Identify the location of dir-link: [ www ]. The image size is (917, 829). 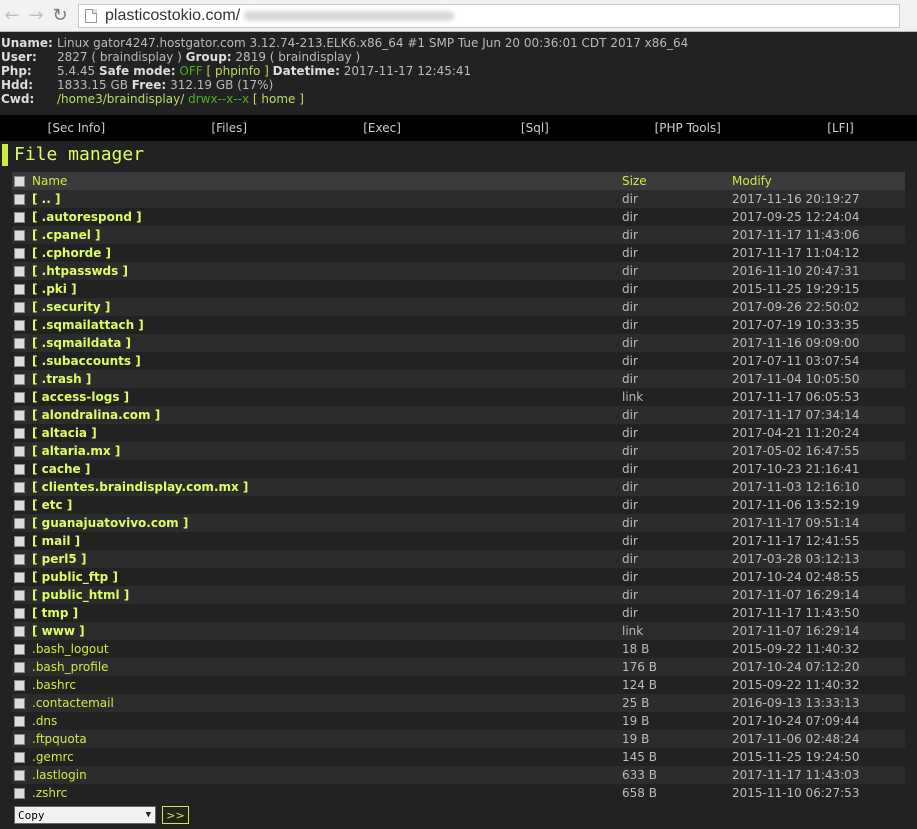
(58, 631).